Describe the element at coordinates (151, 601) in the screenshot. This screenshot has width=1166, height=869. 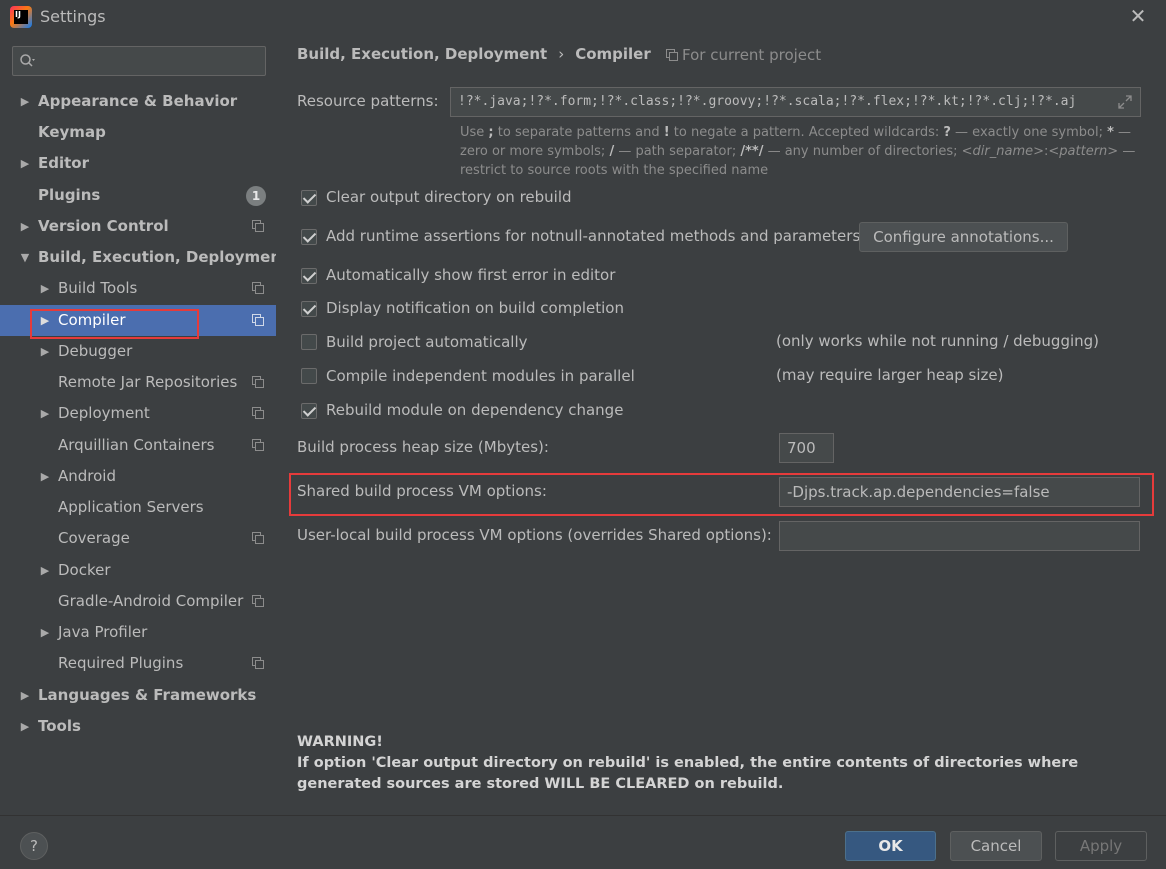
I see `tree-item-label: Gradle-Android Compiler` at that location.